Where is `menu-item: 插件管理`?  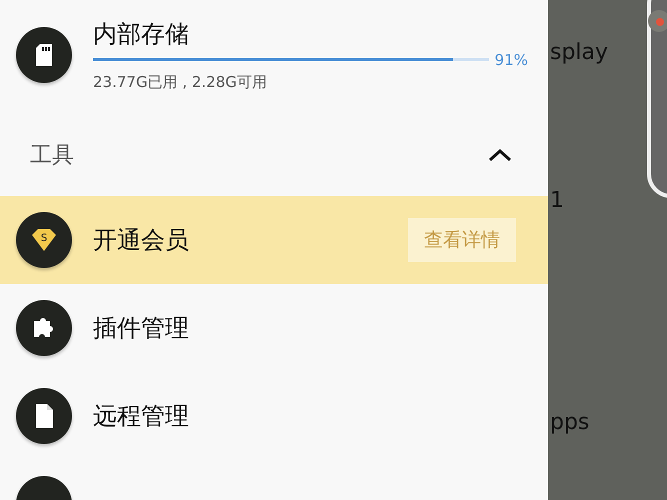
menu-item: 插件管理 is located at coordinates (274, 328).